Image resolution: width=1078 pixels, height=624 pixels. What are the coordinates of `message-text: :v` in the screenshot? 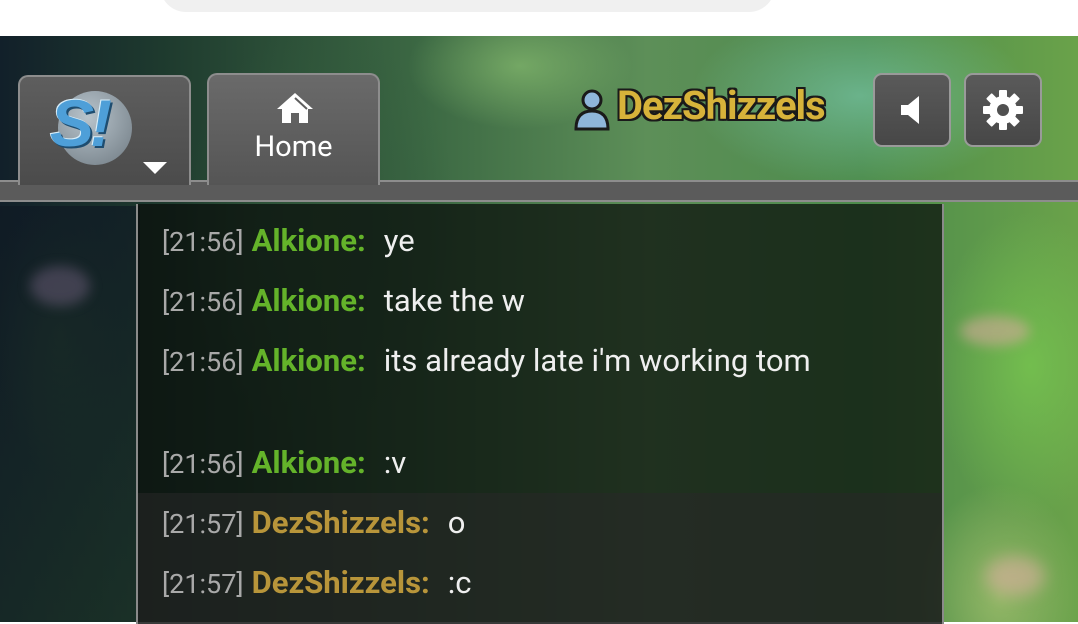 It's located at (395, 462).